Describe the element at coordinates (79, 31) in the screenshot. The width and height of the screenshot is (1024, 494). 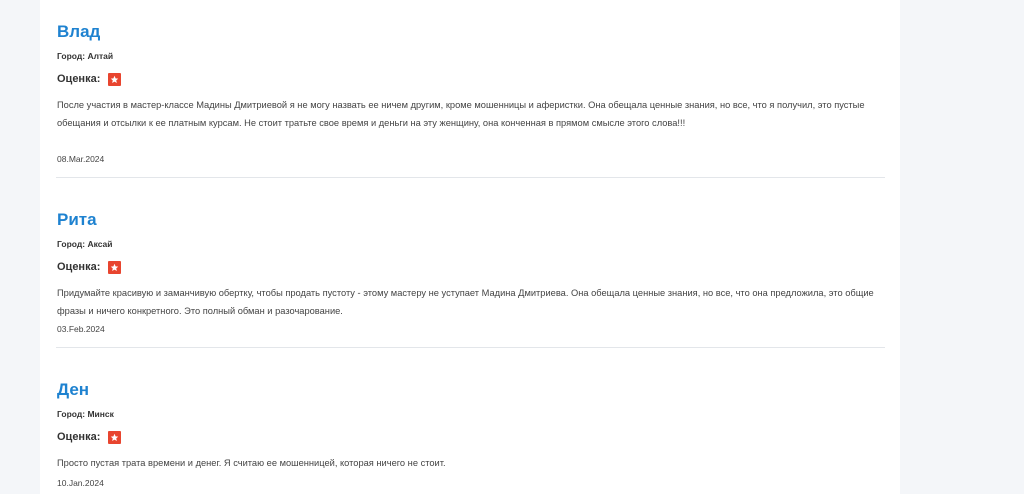
I see `review-author-name: Влад` at that location.